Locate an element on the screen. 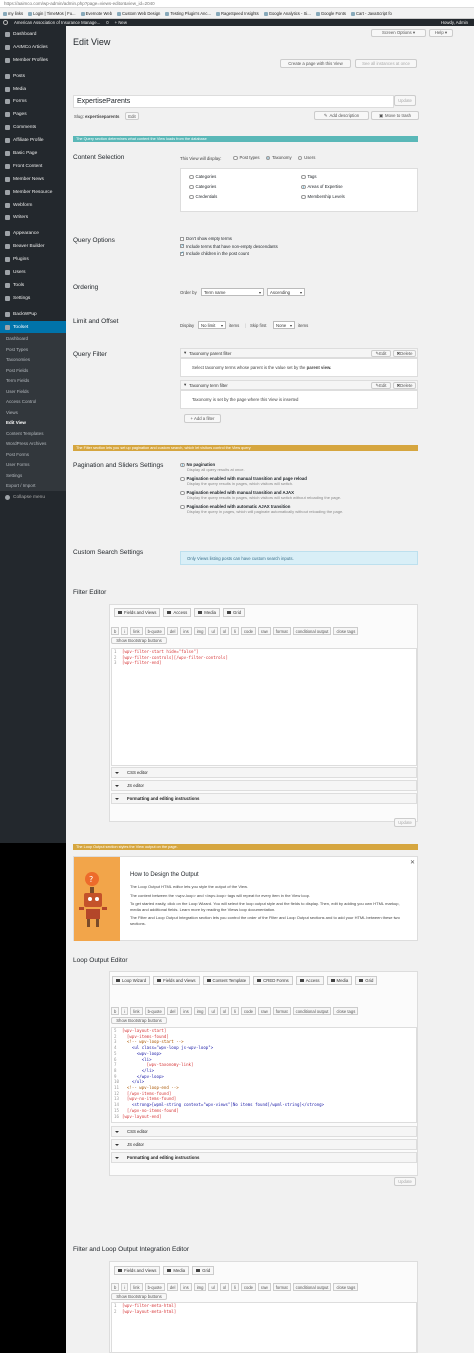  sidebar-item-pages: Pages is located at coordinates (33, 114).